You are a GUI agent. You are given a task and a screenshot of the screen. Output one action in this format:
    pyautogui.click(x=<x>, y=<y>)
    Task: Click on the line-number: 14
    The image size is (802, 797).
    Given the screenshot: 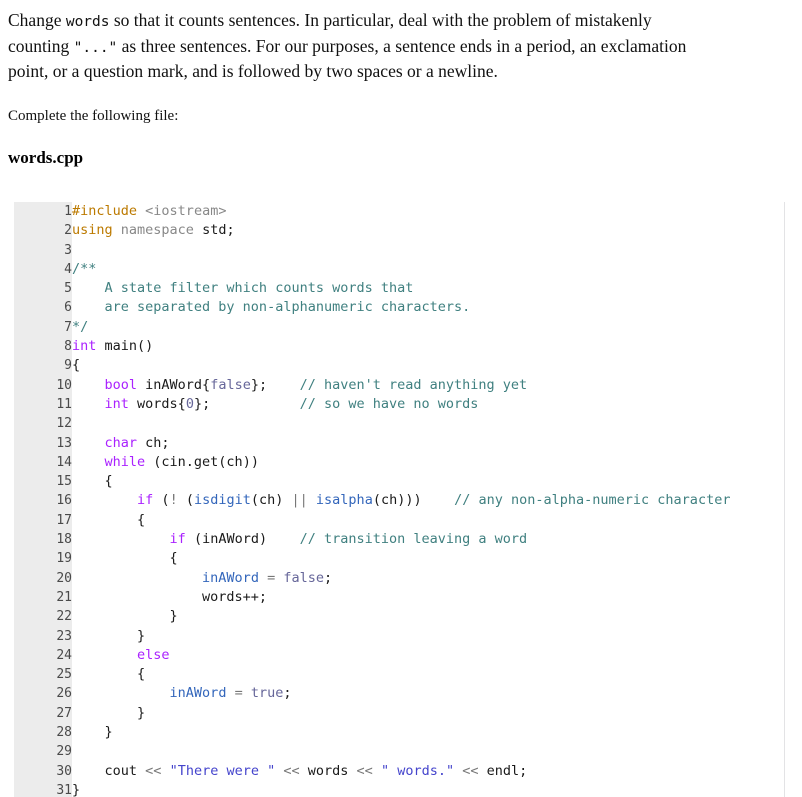 What is the action you would take?
    pyautogui.click(x=64, y=462)
    